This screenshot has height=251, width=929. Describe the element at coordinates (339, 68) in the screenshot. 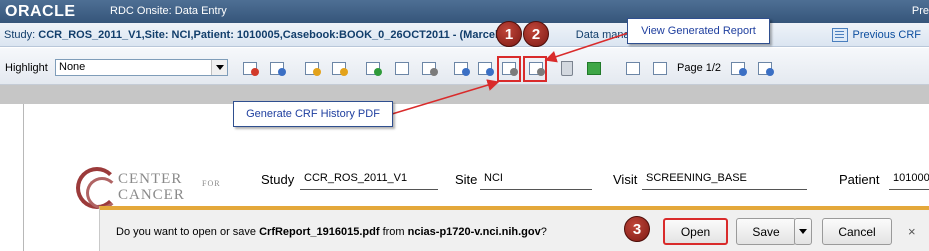

I see `discrepancy-icon` at that location.